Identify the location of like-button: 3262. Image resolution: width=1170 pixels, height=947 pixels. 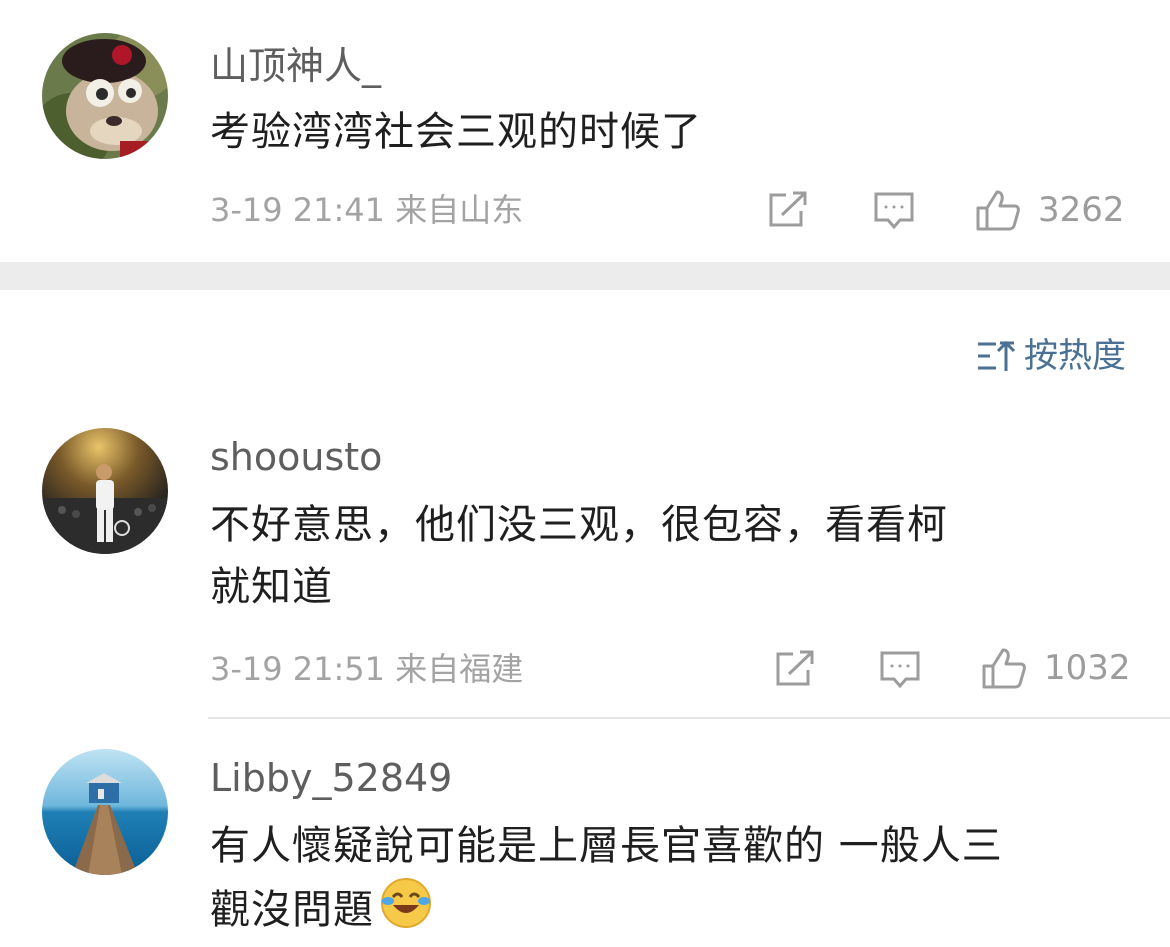
(1049, 210).